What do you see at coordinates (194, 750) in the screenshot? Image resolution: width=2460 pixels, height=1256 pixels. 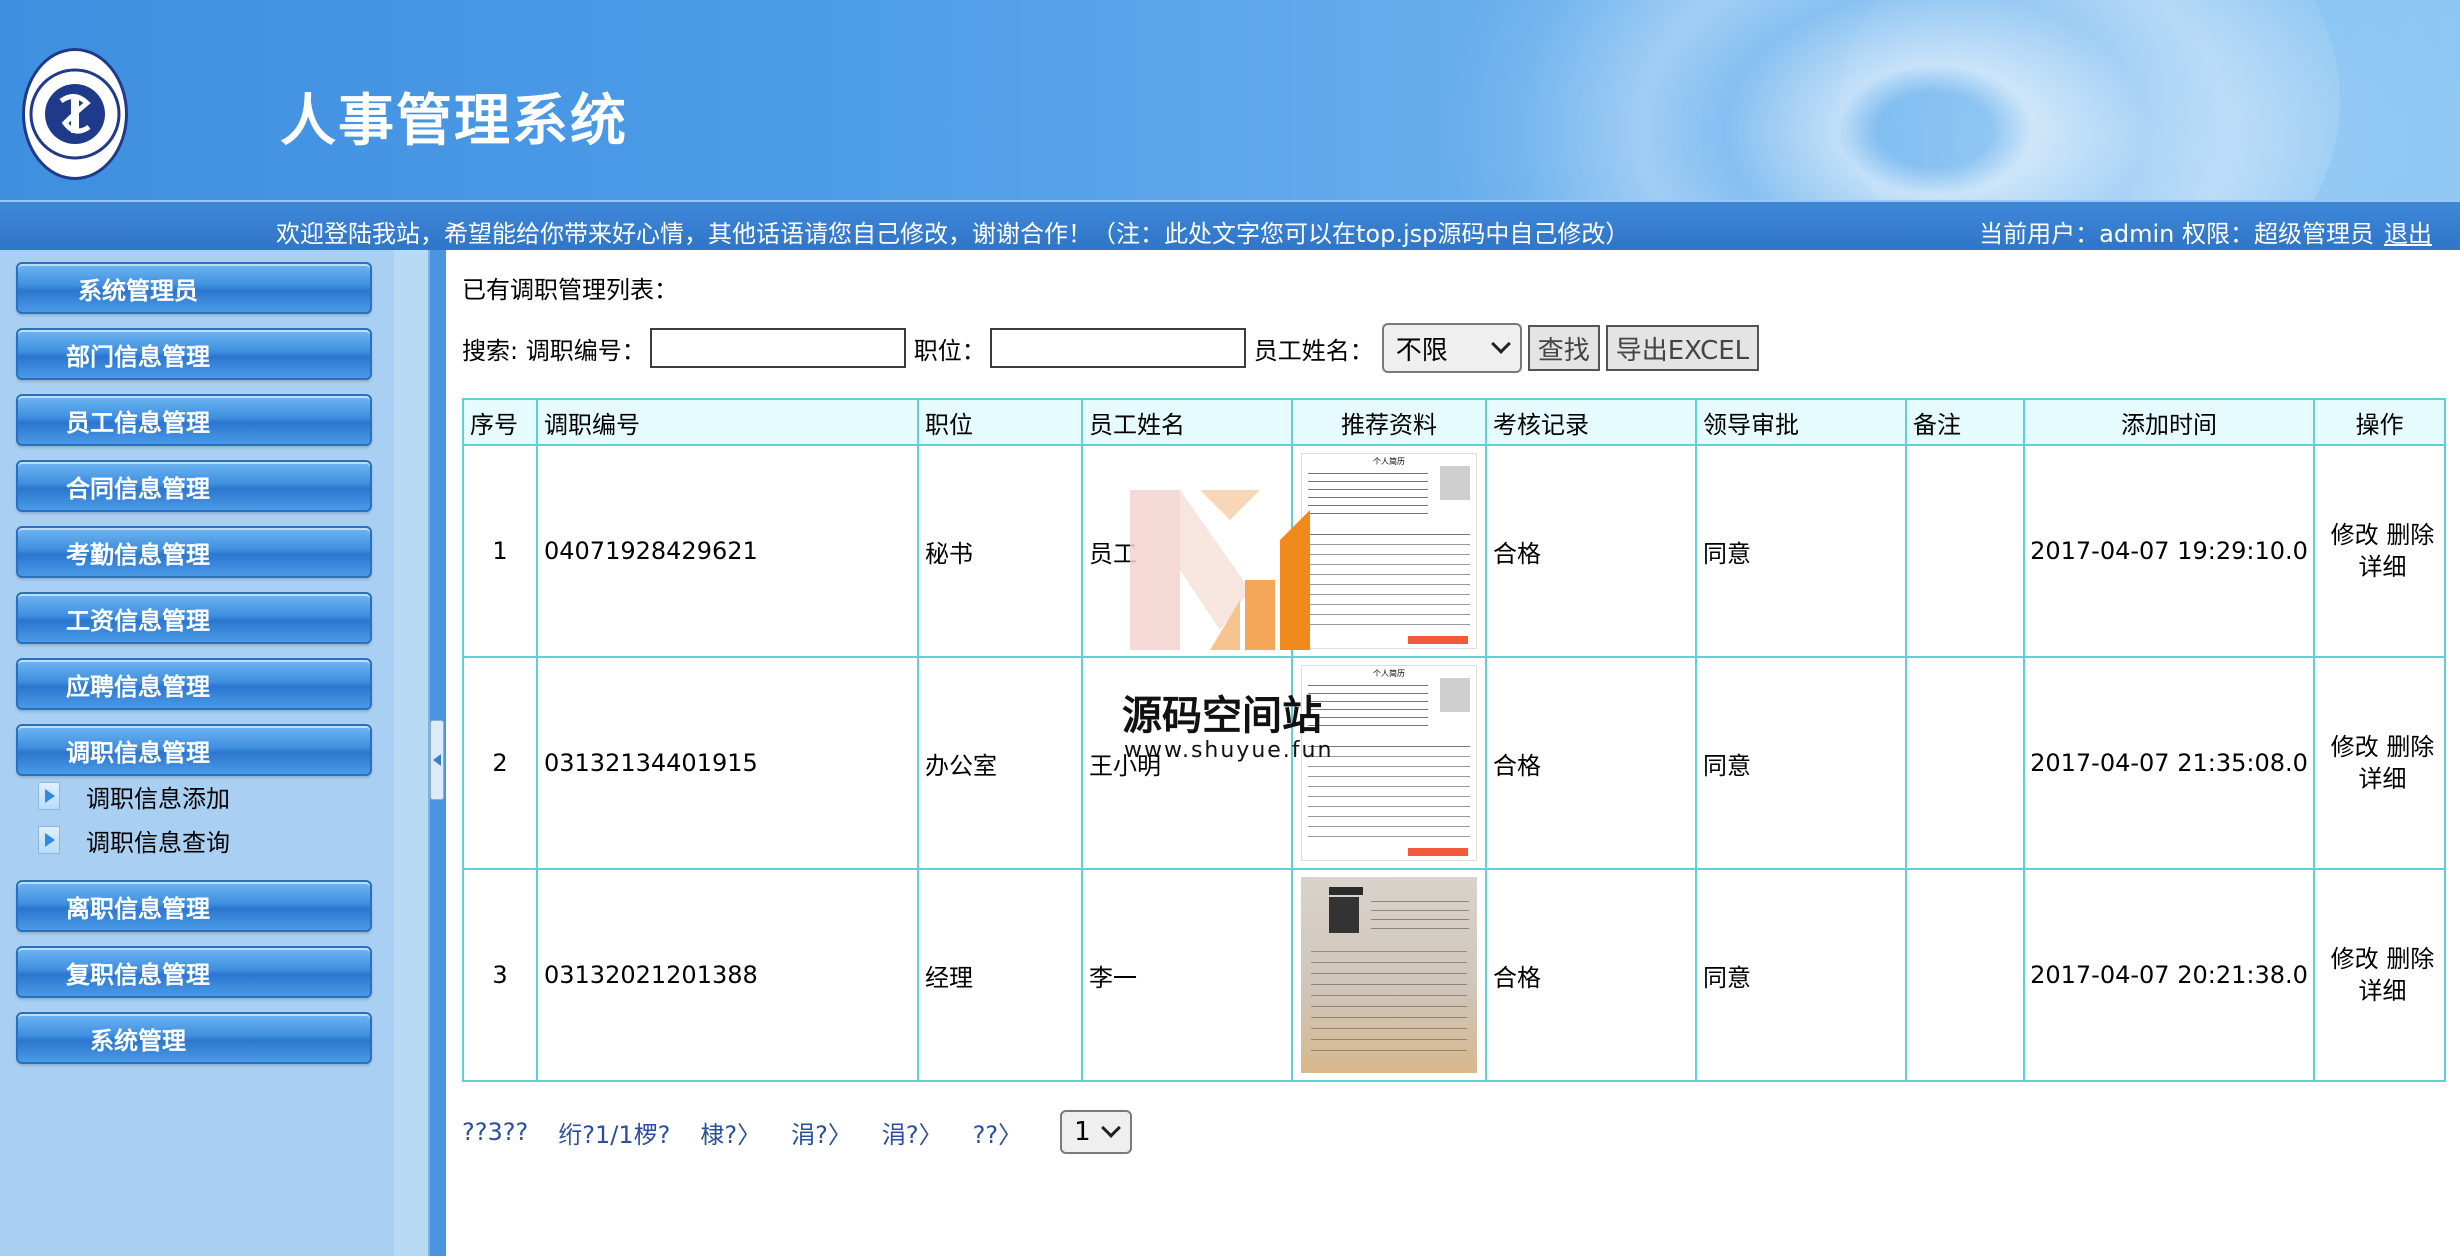 I see `sidebar-item-transfer: 调职信息管理` at bounding box center [194, 750].